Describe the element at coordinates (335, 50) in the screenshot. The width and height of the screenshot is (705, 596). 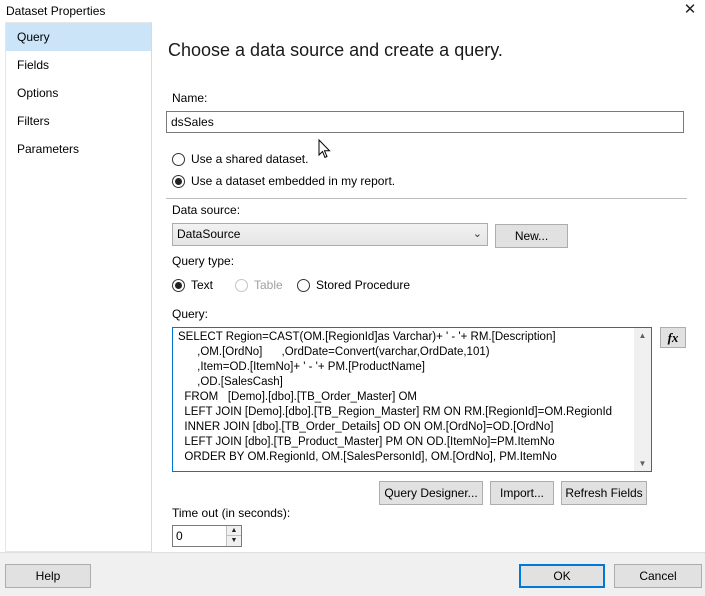
I see `page-title: Choose a data source and create a query.` at that location.